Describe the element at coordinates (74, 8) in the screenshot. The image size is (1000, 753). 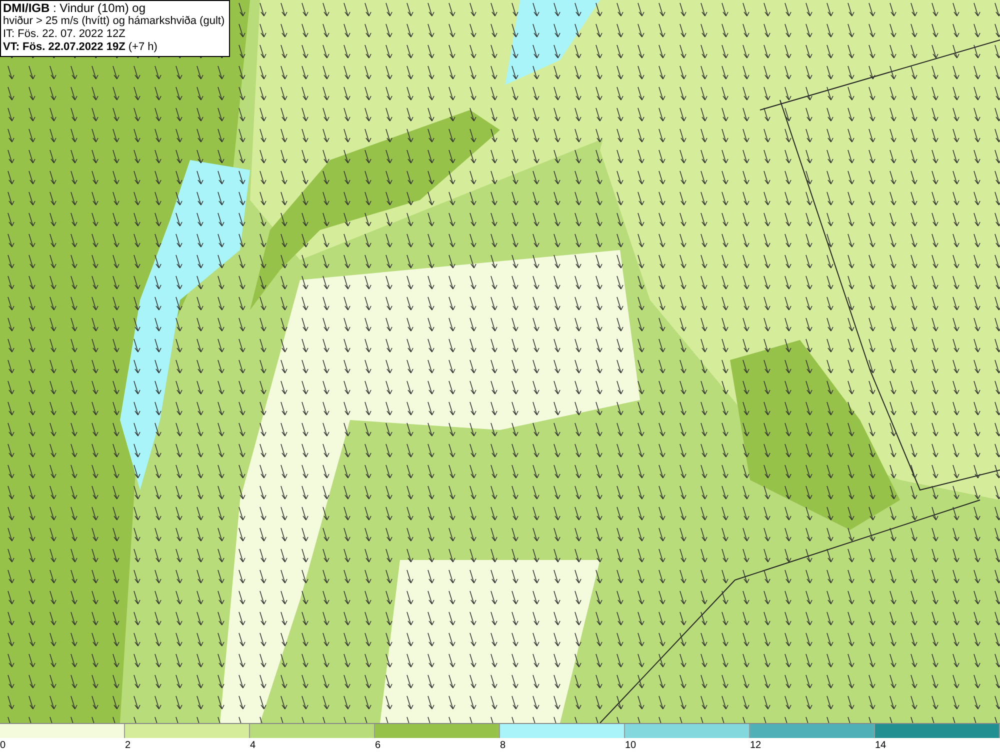
I see `info-text: DMI/IGB : Vindur (10m) og` at that location.